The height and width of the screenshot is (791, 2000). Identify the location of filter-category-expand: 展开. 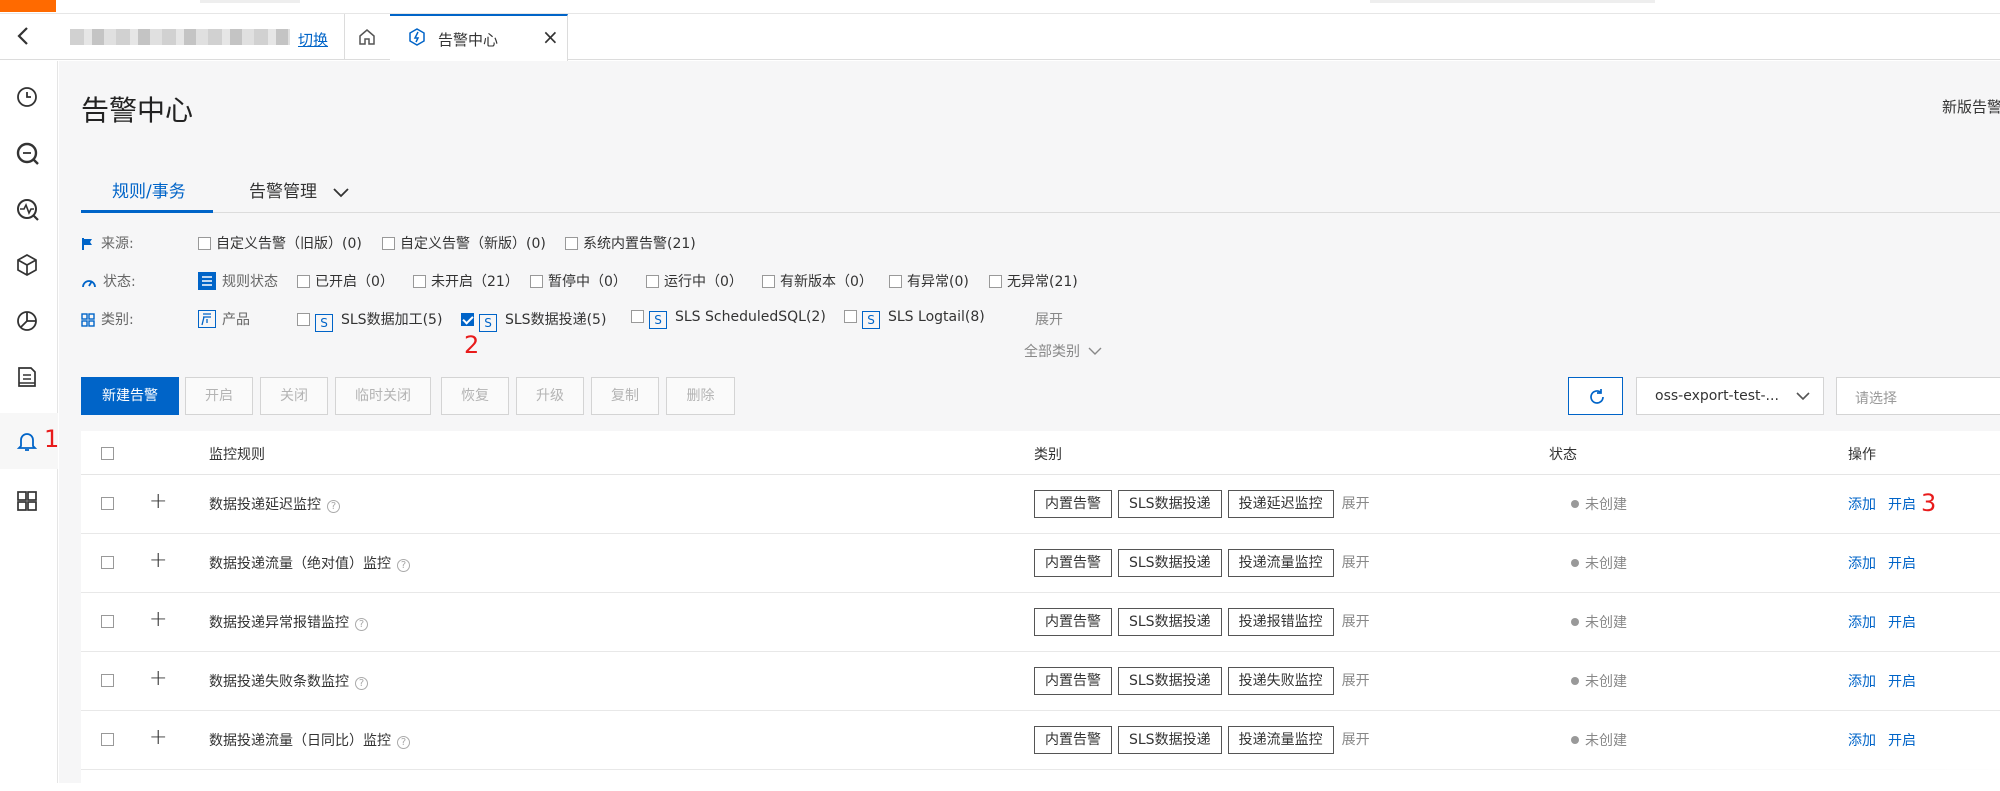
(1049, 319).